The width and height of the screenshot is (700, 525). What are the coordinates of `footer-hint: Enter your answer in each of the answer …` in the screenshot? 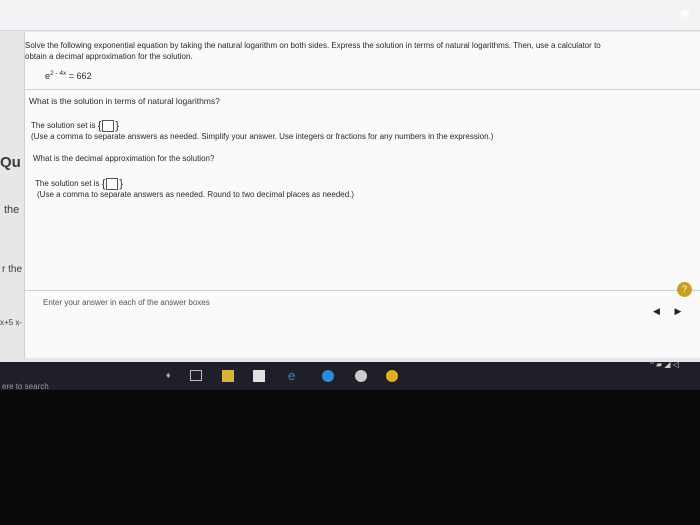 It's located at (126, 302).